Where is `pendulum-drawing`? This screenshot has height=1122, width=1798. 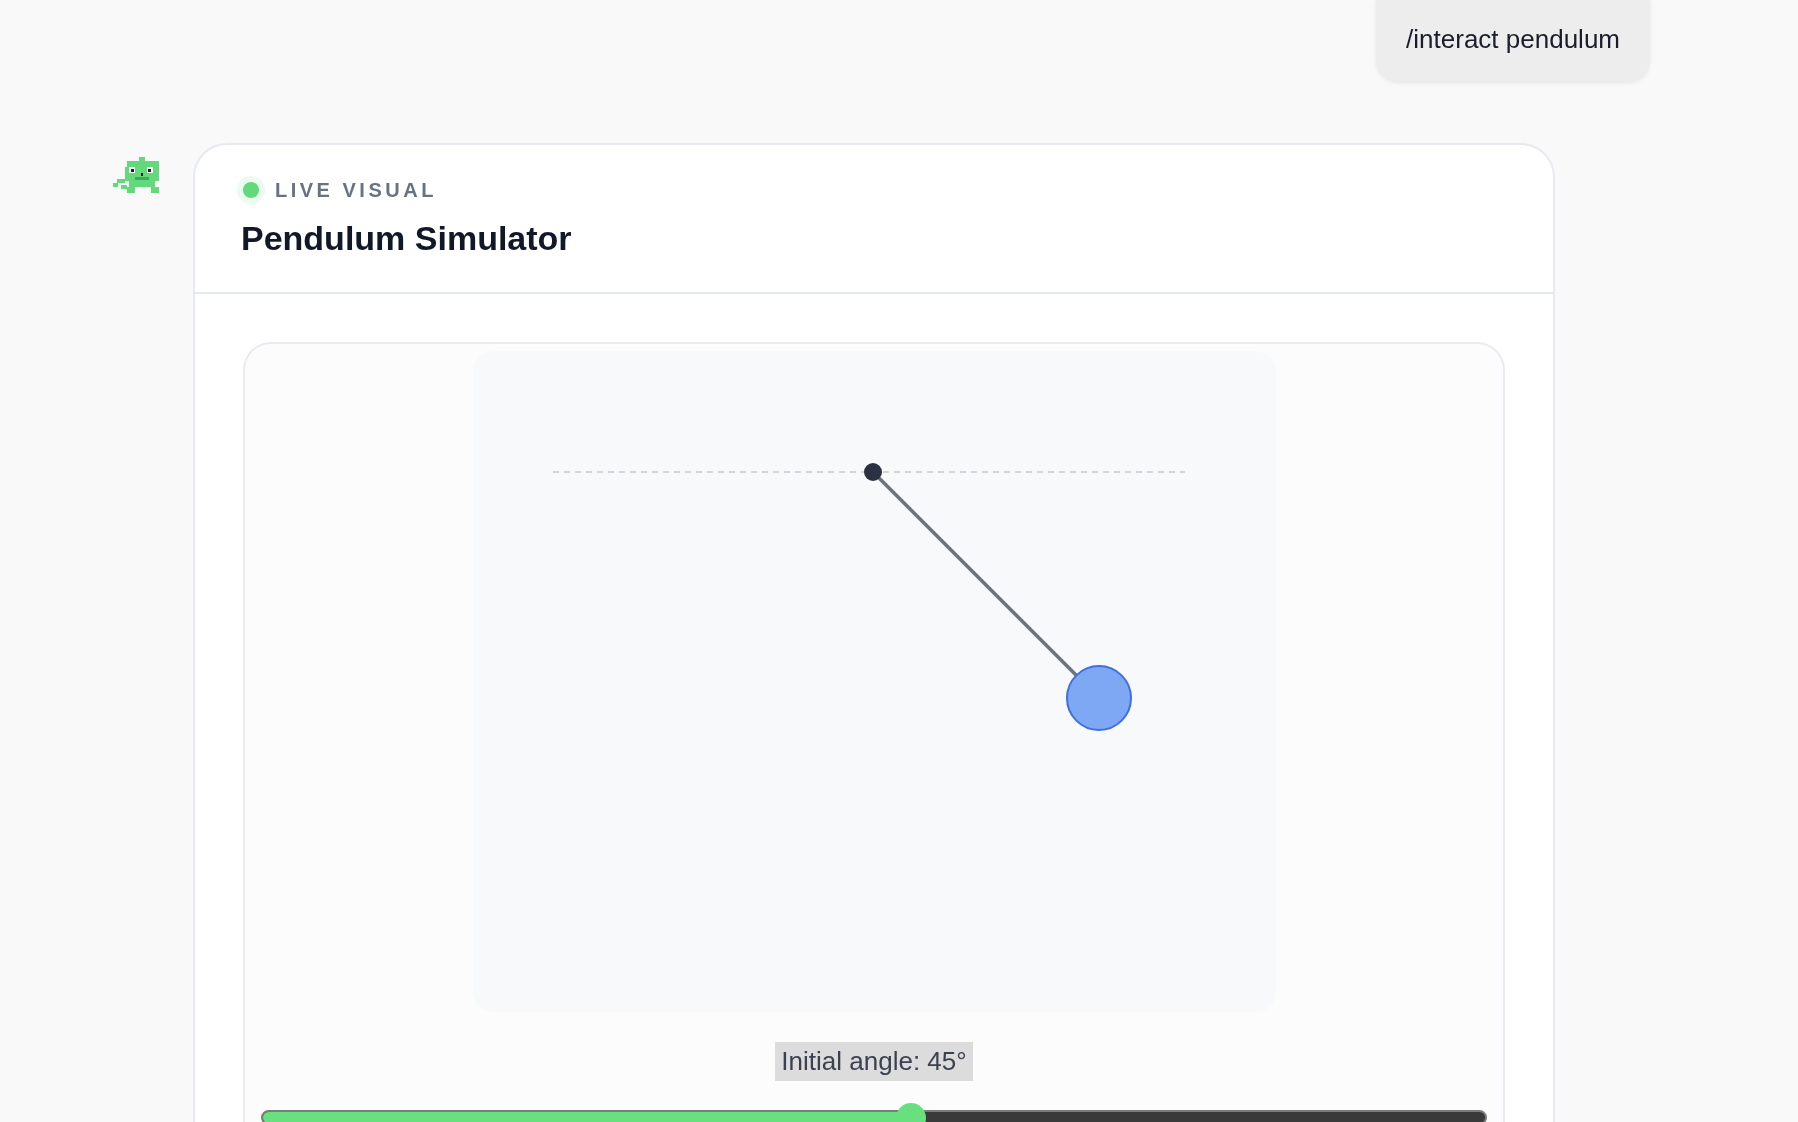
pendulum-drawing is located at coordinates (997, 597).